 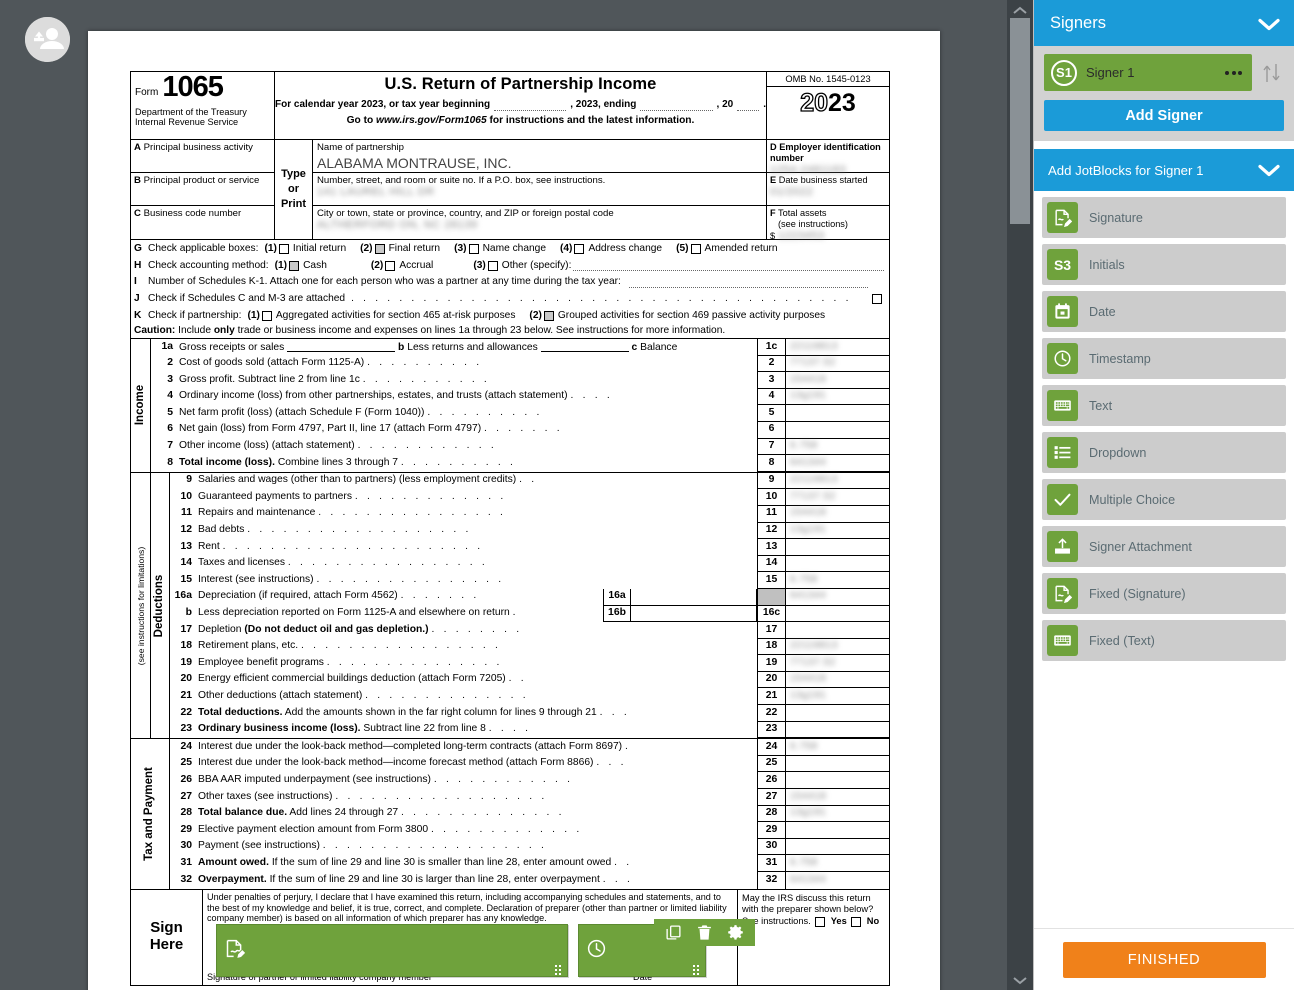 I want to click on checkbox-accrual, so click(x=390, y=265).